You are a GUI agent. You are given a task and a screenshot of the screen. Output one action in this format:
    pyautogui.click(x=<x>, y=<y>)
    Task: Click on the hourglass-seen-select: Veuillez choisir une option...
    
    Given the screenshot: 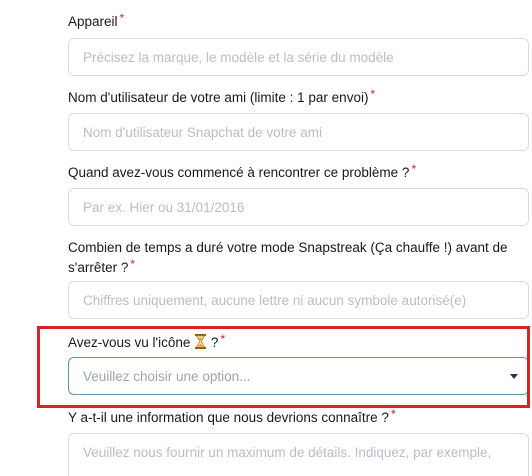 What is the action you would take?
    pyautogui.click(x=298, y=376)
    